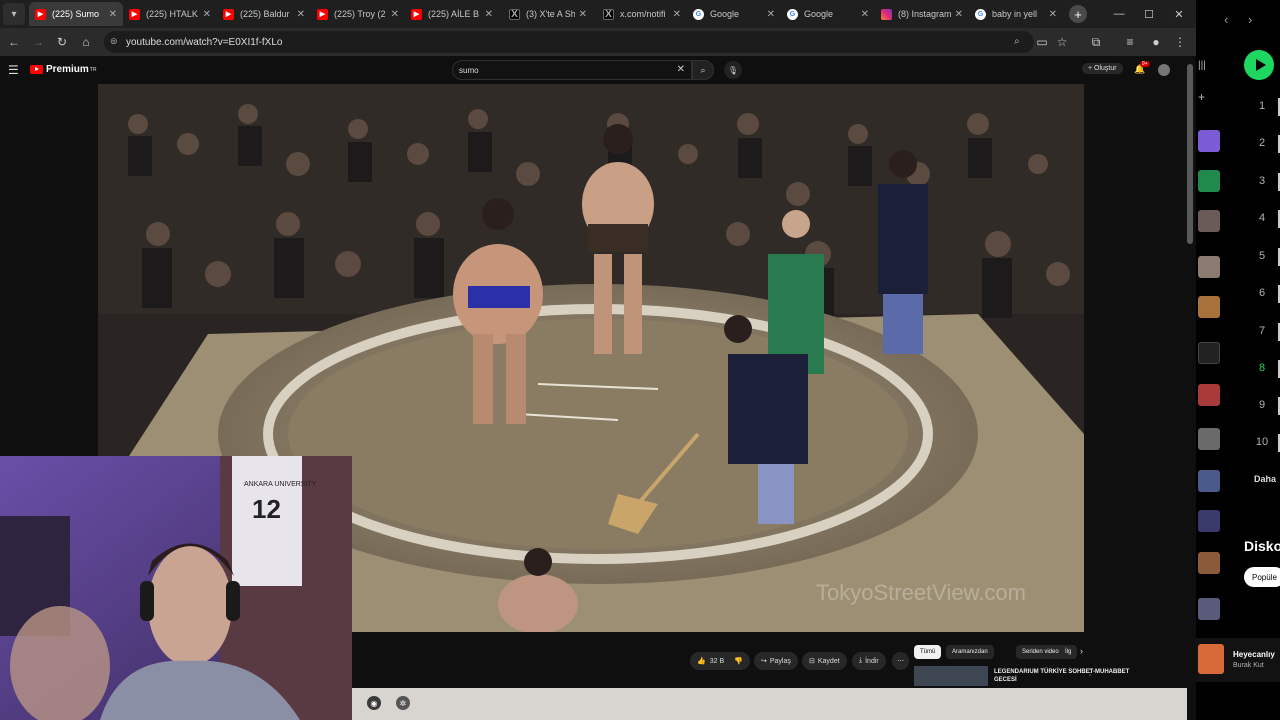  What do you see at coordinates (1149, 14) in the screenshot?
I see `maximize-icon: ☐` at bounding box center [1149, 14].